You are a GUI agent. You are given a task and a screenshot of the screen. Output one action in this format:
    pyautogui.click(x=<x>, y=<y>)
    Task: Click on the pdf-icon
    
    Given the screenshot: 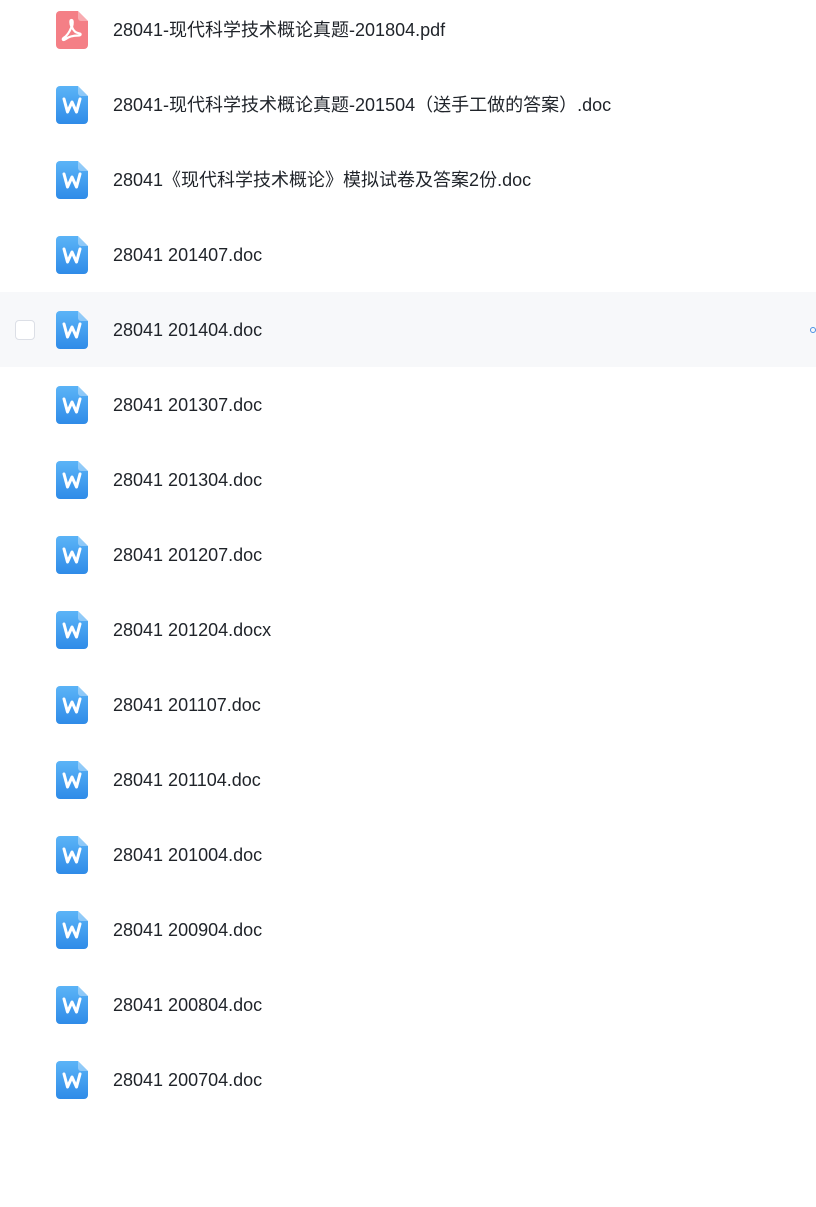 What is the action you would take?
    pyautogui.click(x=72, y=29)
    